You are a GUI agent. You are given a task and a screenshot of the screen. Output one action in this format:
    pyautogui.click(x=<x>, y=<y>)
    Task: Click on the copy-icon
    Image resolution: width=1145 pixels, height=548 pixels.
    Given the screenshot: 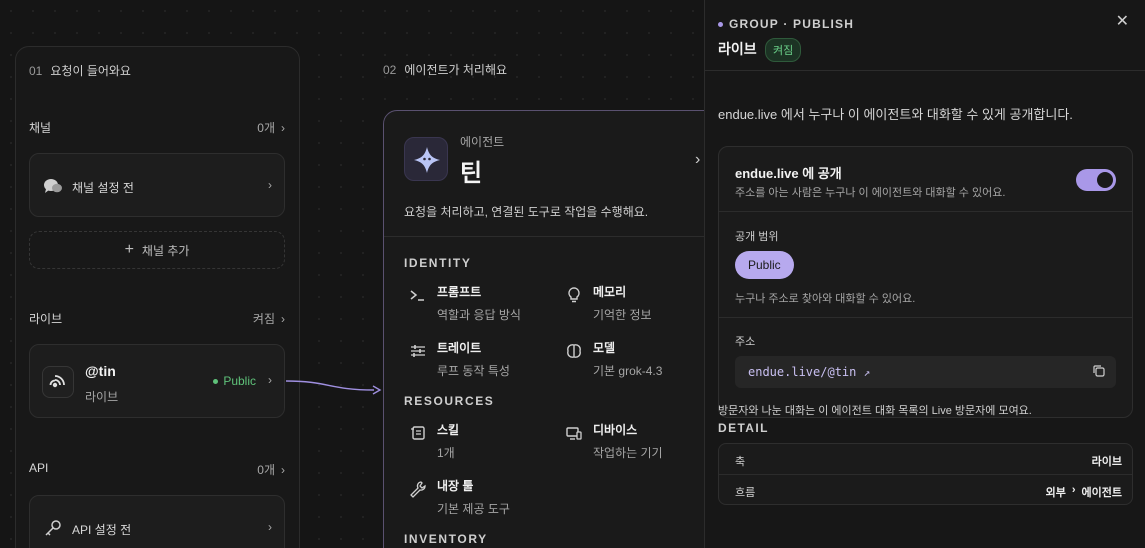 What is the action you would take?
    pyautogui.click(x=1099, y=371)
    